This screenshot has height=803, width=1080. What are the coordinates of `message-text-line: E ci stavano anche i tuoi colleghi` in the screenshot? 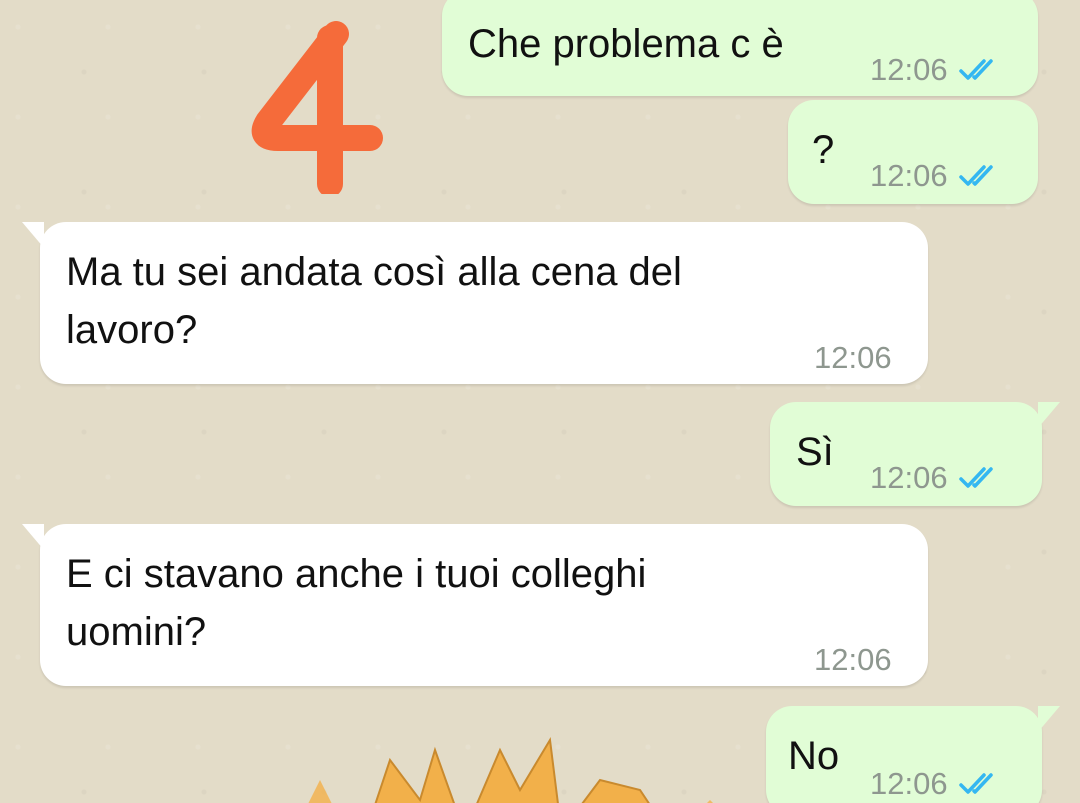 It's located at (356, 574).